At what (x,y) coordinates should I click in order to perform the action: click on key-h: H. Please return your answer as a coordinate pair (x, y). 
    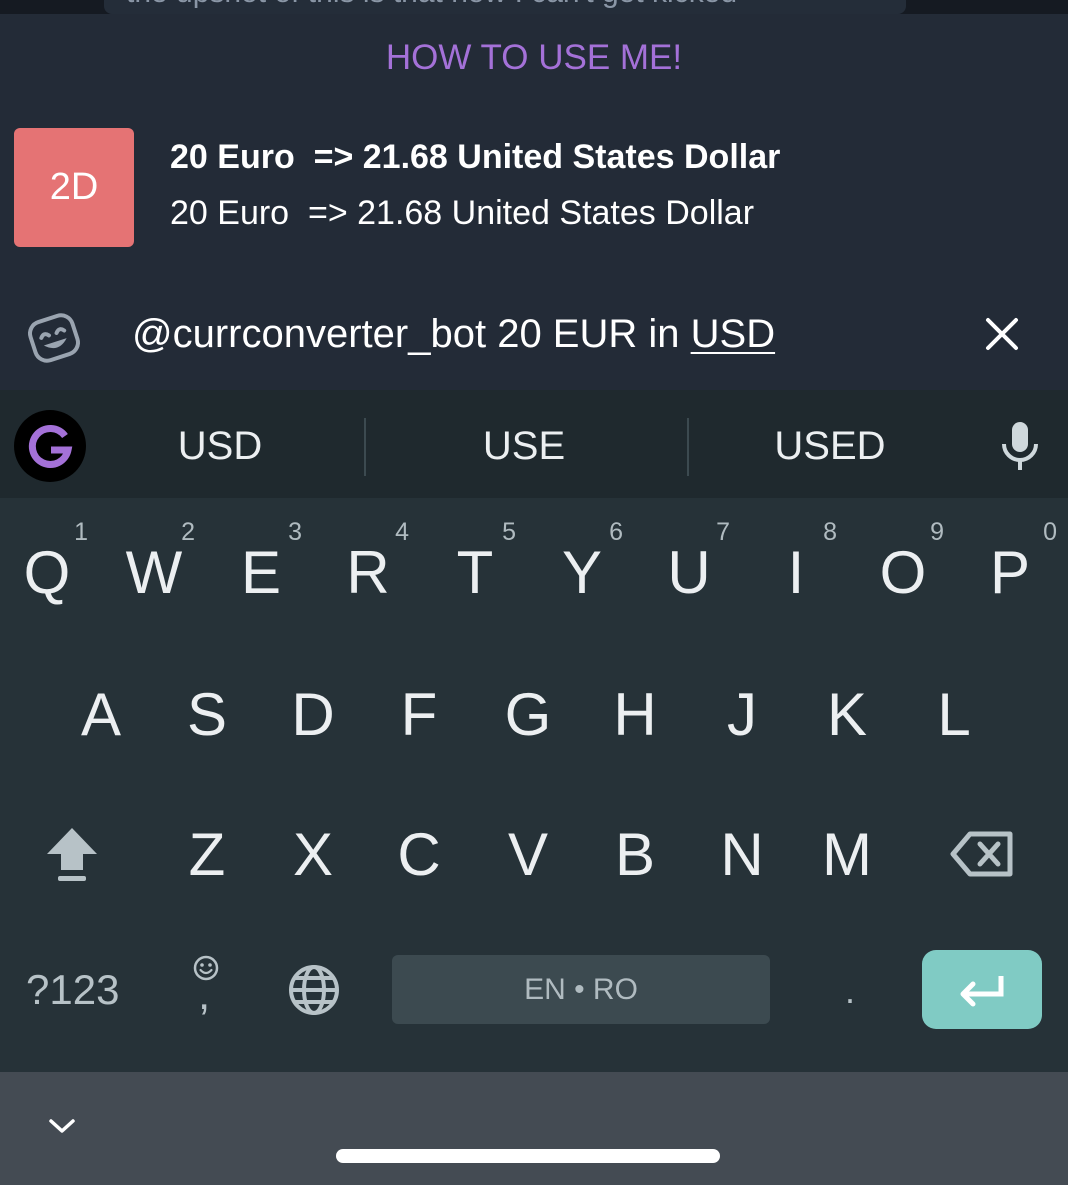
    Looking at the image, I should click on (635, 714).